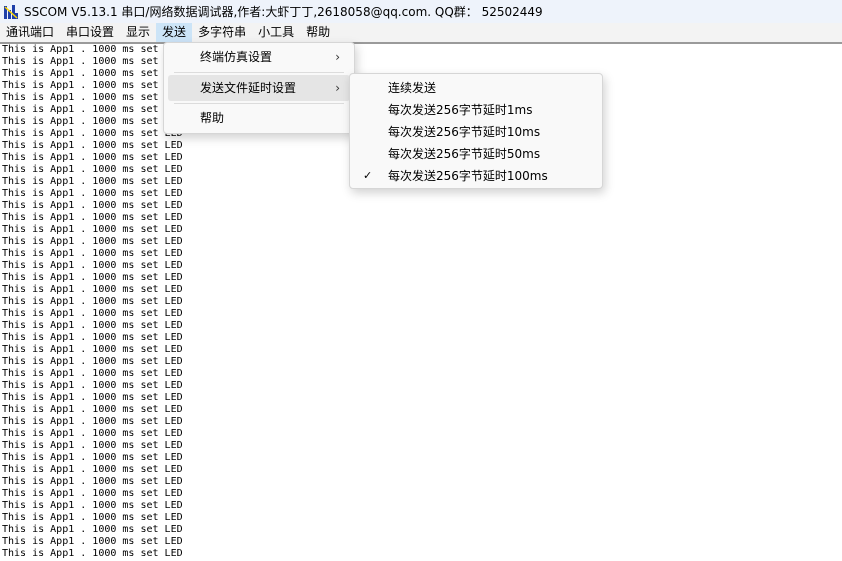  Describe the element at coordinates (30, 32) in the screenshot. I see `menu-comm-port: 通讯端口` at that location.